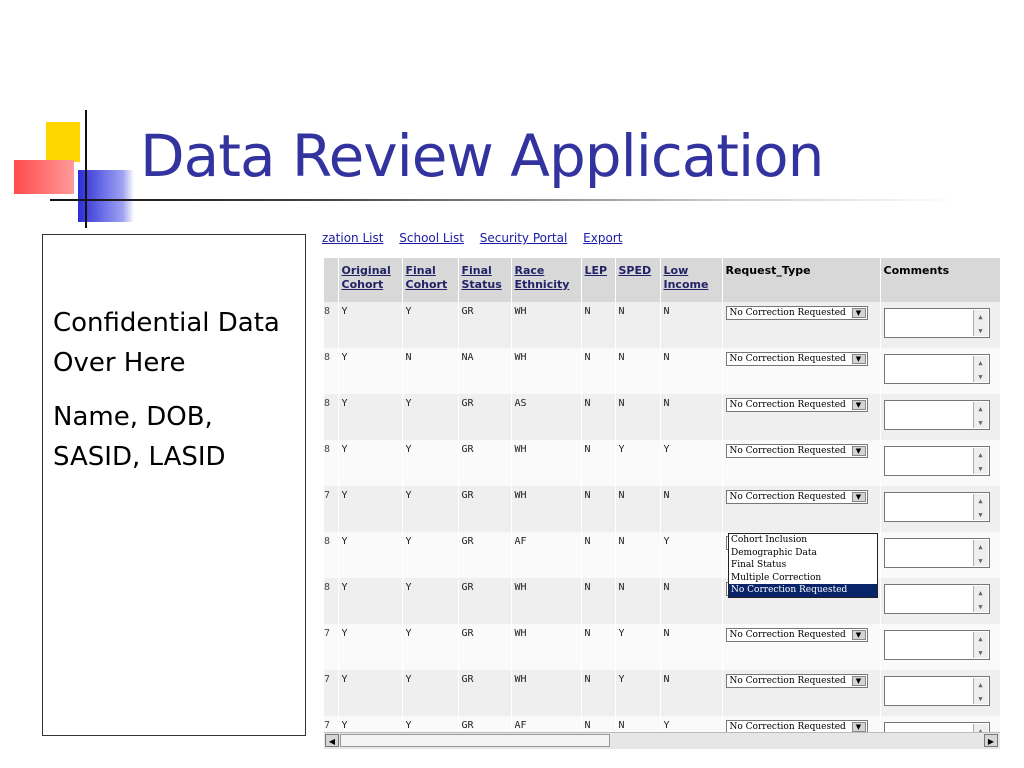  What do you see at coordinates (370, 280) in the screenshot?
I see `column-header-original-cohort: Original Cohort` at bounding box center [370, 280].